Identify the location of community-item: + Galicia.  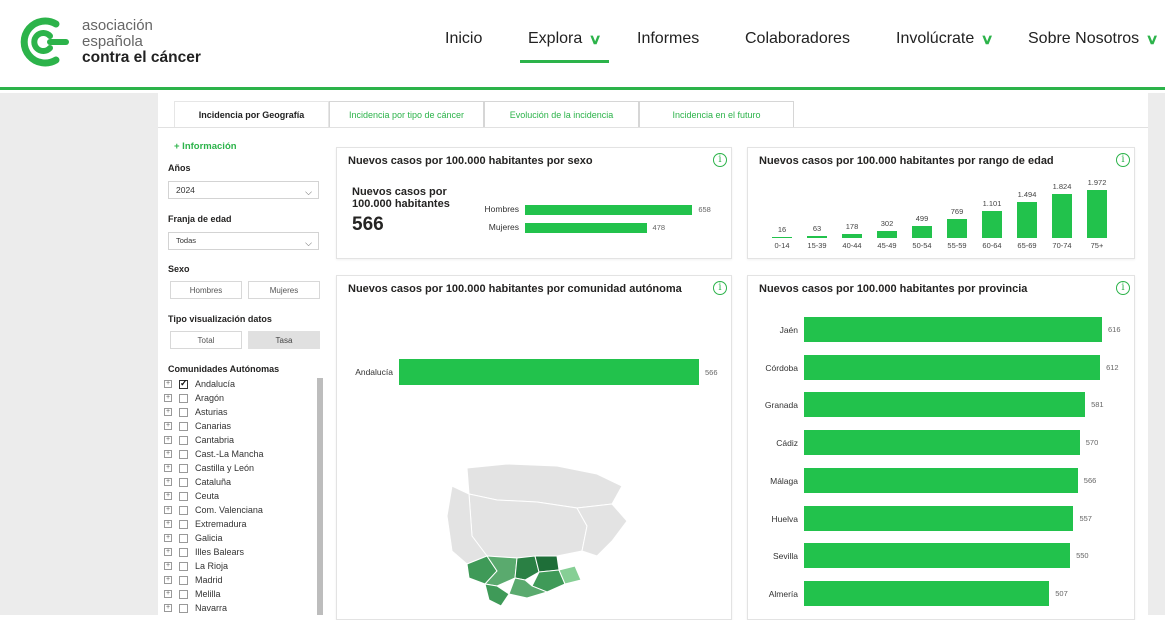
(214, 538).